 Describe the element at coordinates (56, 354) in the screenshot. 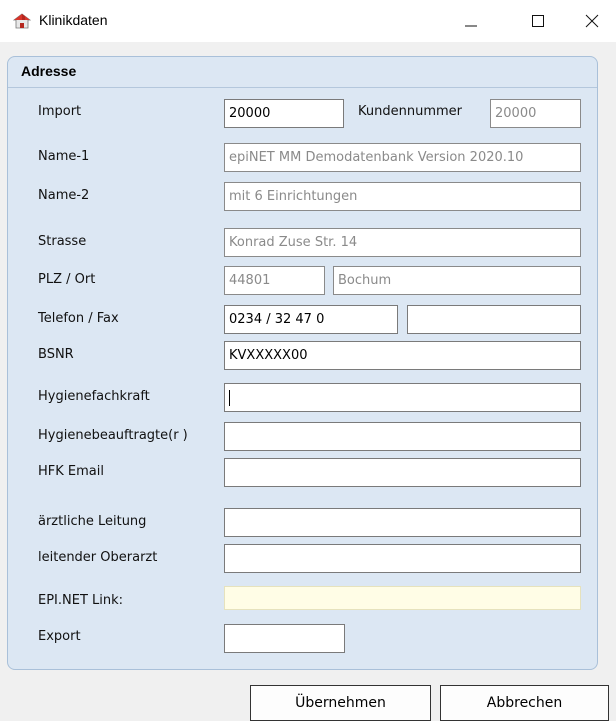

I see `bsnr-label: BSNR` at that location.